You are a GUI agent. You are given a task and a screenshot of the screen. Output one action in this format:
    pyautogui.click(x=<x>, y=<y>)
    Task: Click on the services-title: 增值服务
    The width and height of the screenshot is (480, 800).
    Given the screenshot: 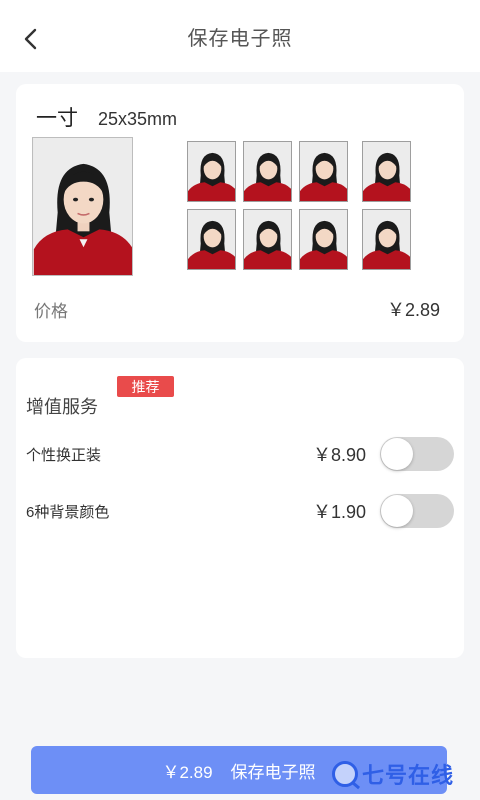 What is the action you would take?
    pyautogui.click(x=62, y=407)
    